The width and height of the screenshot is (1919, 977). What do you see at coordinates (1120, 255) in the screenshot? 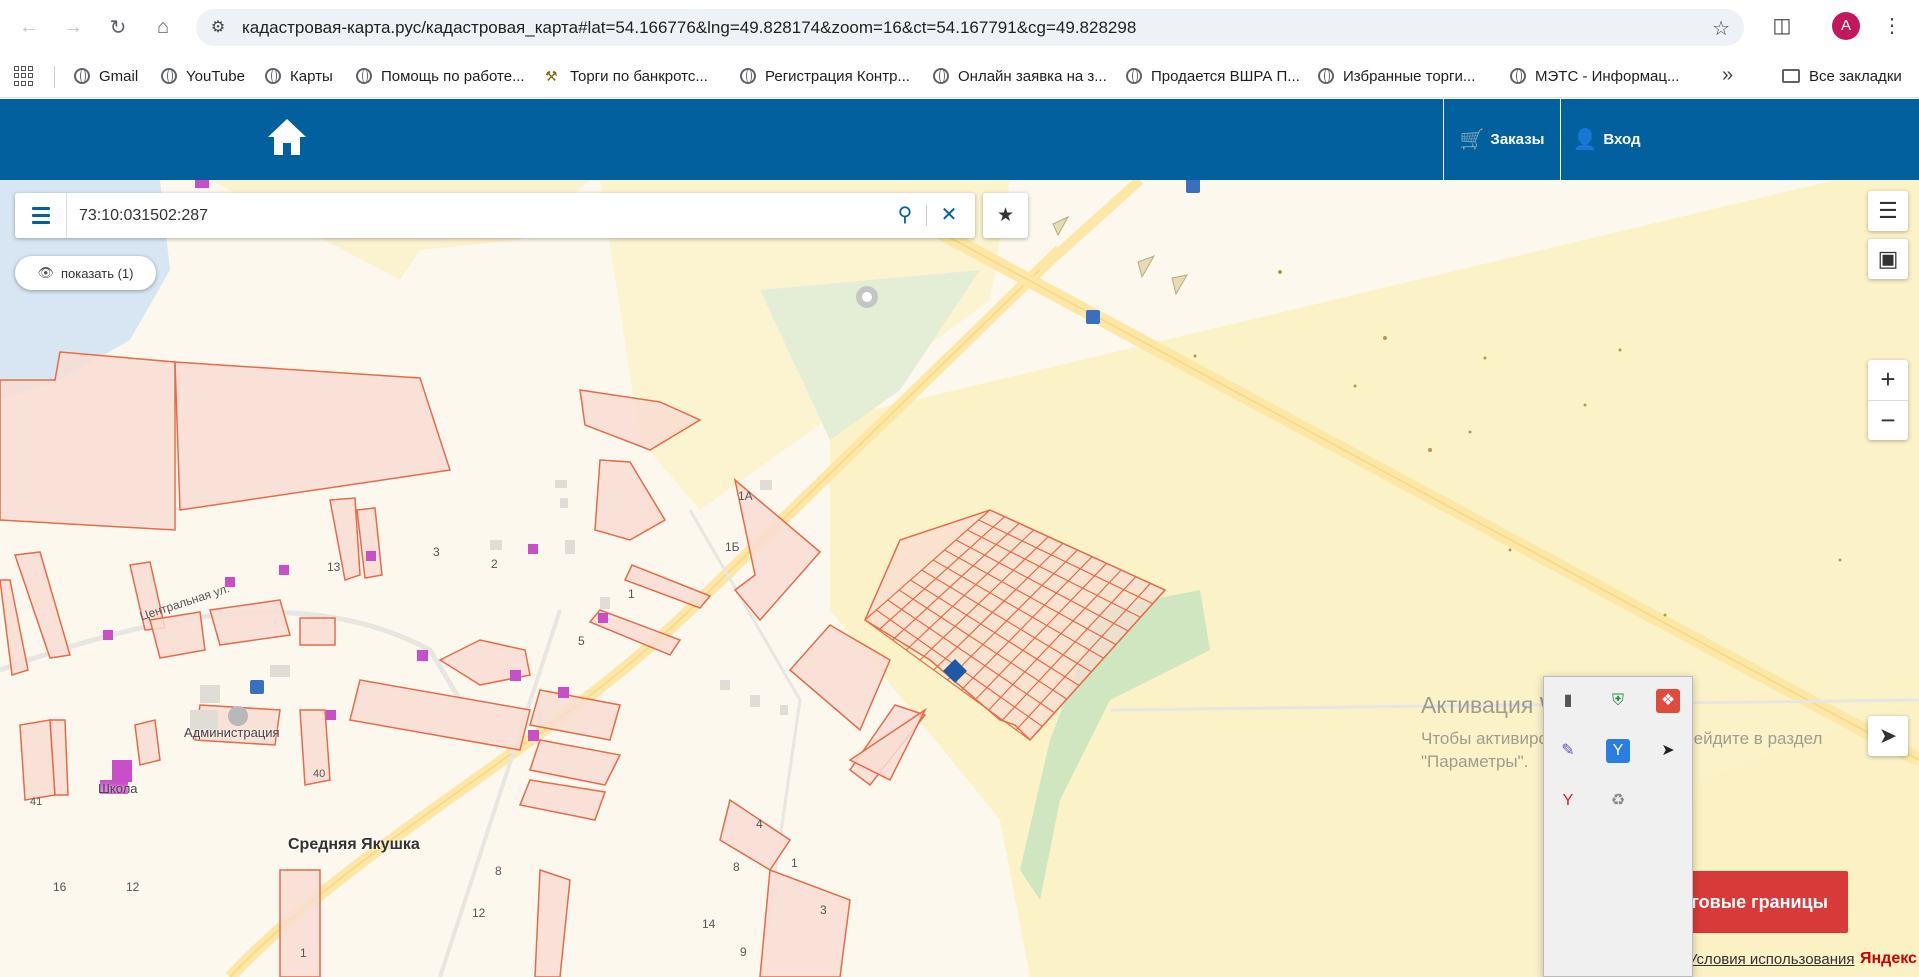
I see `poi-markers` at bounding box center [1120, 255].